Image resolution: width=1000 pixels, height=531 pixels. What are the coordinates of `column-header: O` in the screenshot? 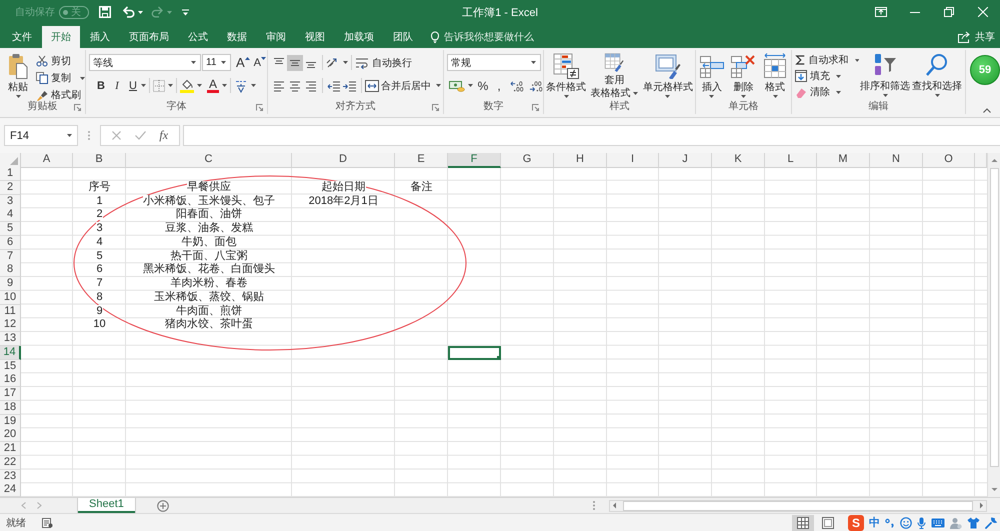 It's located at (949, 160).